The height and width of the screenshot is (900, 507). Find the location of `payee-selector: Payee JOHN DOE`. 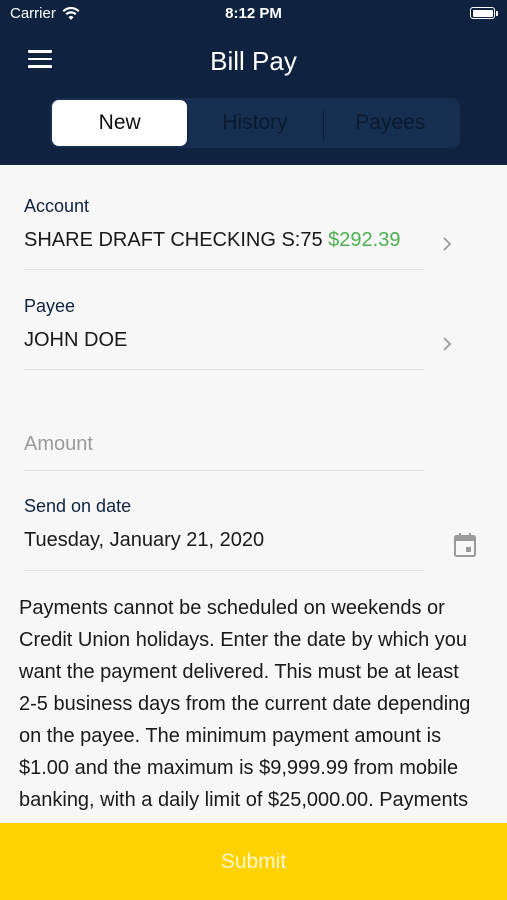

payee-selector: Payee JOHN DOE is located at coordinates (224, 333).